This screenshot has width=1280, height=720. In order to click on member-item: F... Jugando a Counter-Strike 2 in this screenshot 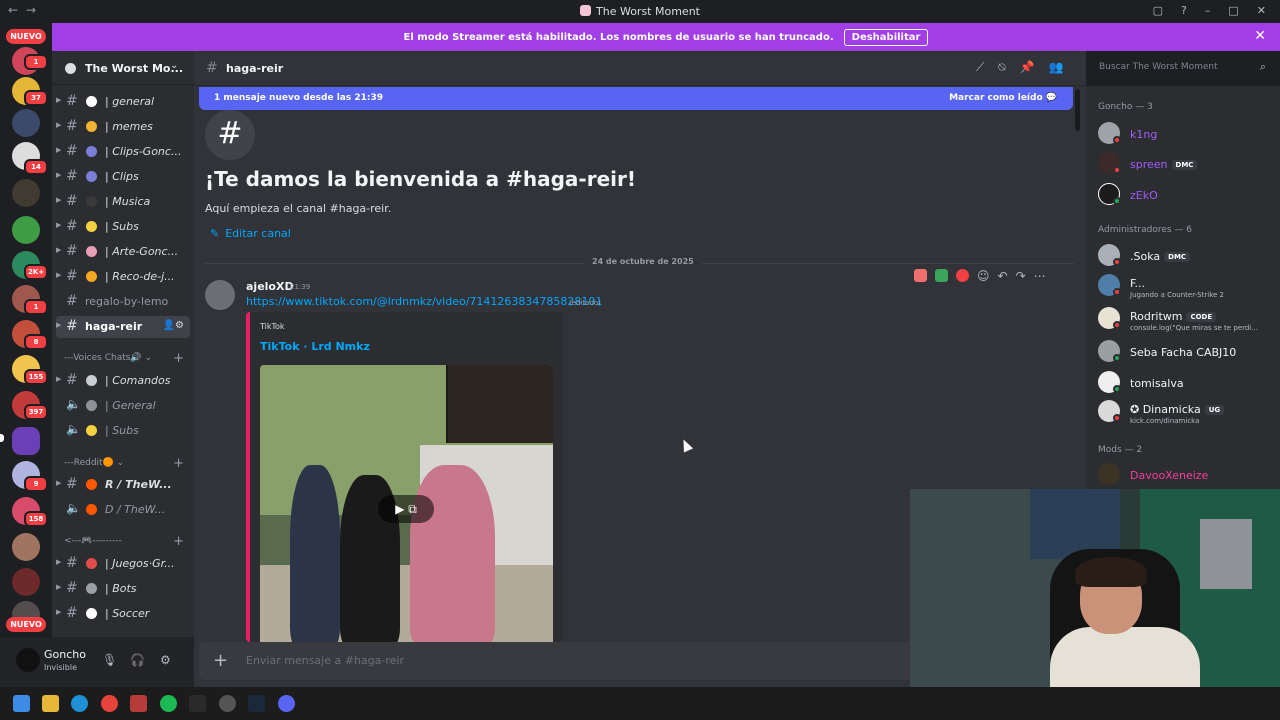, I will do `click(1188, 286)`.